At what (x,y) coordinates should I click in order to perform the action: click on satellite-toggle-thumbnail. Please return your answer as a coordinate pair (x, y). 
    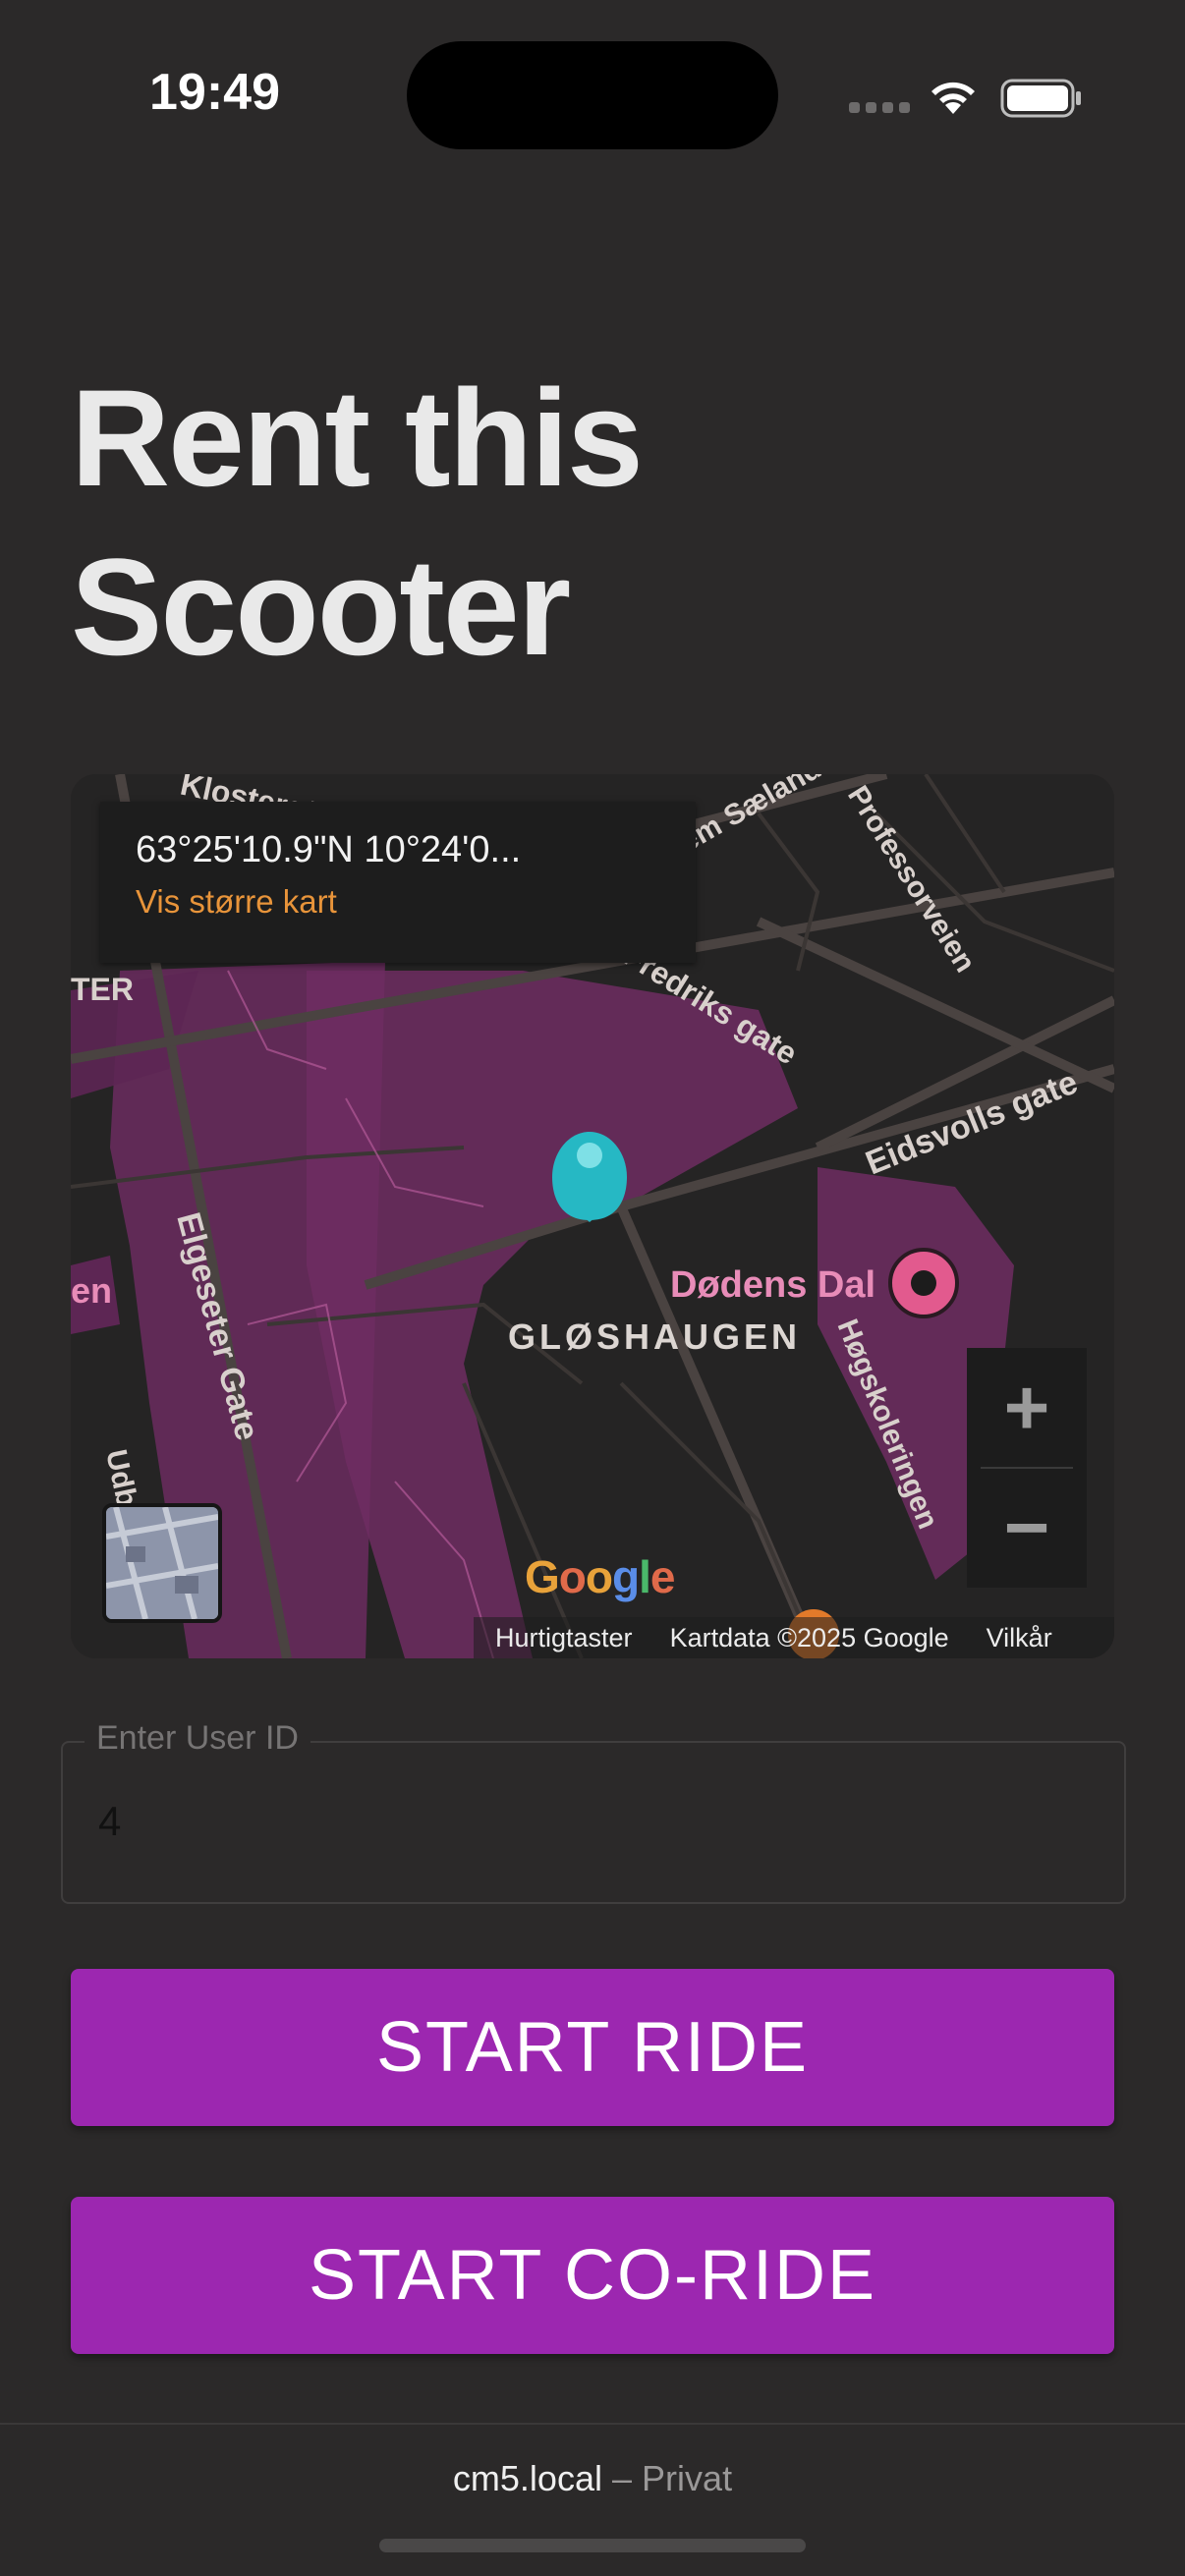
    Looking at the image, I should click on (162, 1563).